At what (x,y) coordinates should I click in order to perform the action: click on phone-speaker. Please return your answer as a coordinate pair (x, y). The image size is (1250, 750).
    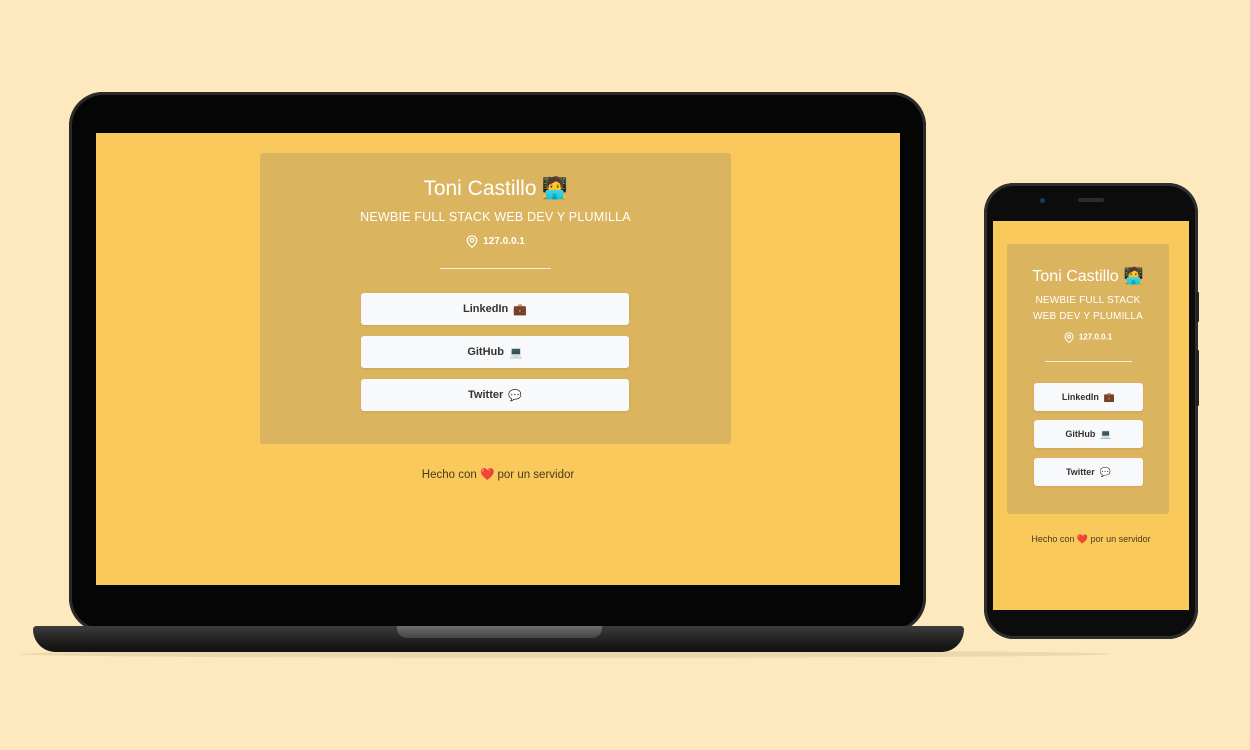
    Looking at the image, I should click on (1091, 200).